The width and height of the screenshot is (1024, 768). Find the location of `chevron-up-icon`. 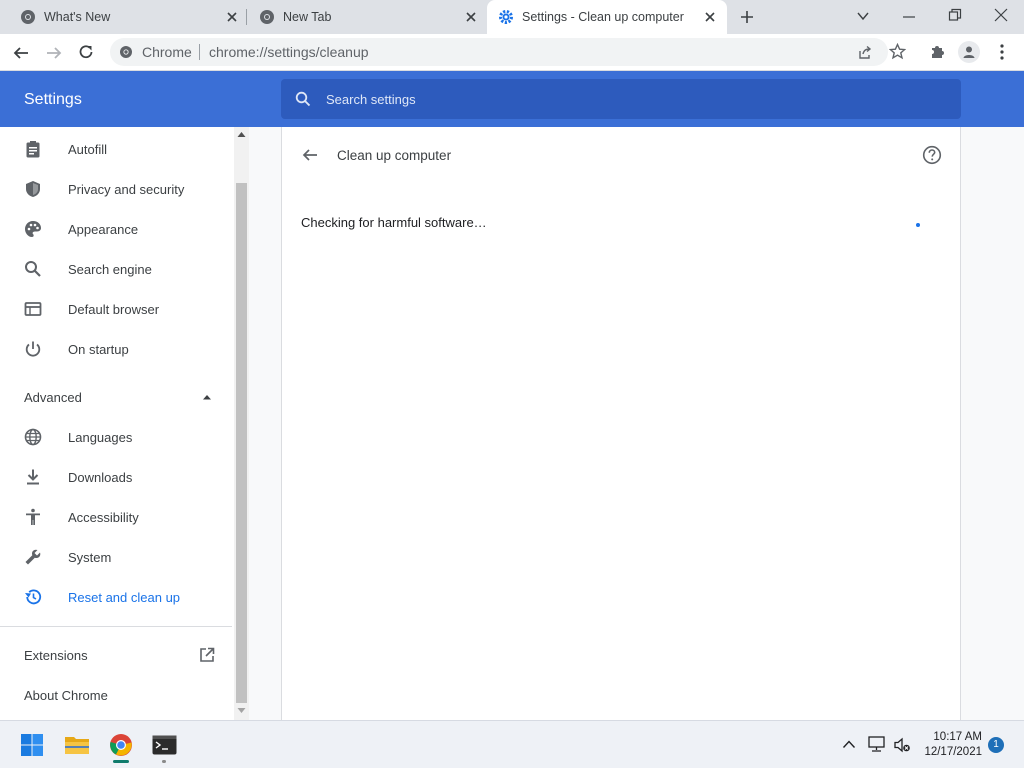

chevron-up-icon is located at coordinates (849, 744).